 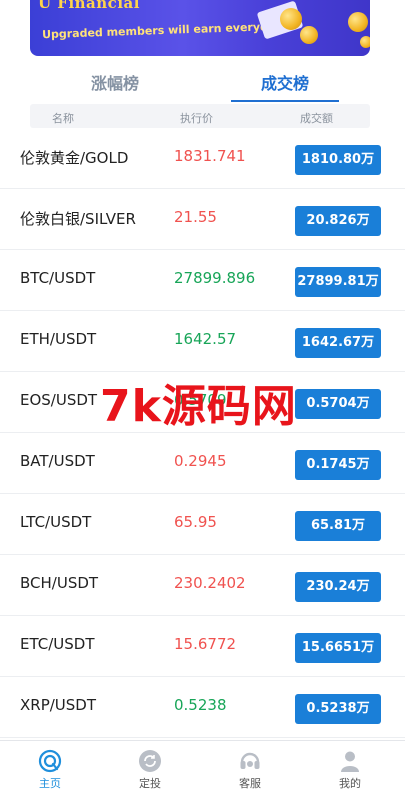 I want to click on banner-title: U Financial, so click(x=89, y=6).